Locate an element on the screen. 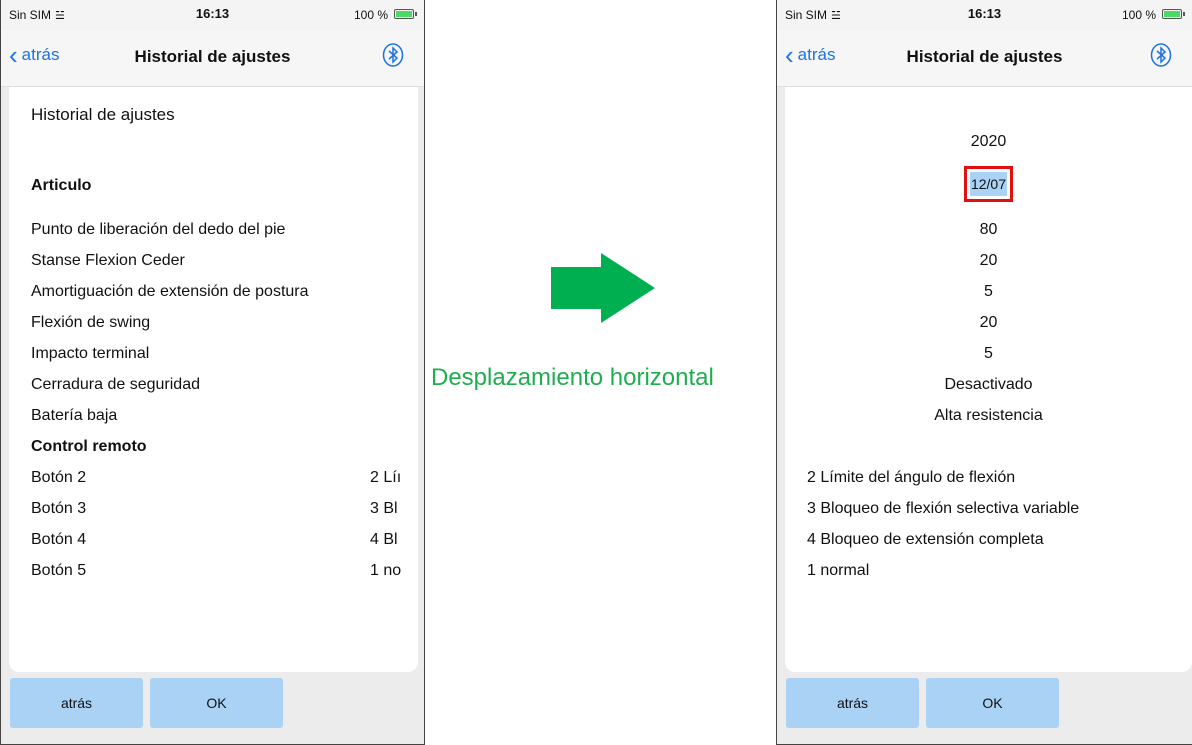 This screenshot has height=745, width=1192. remote-button-label: Botón 2 is located at coordinates (59, 477).